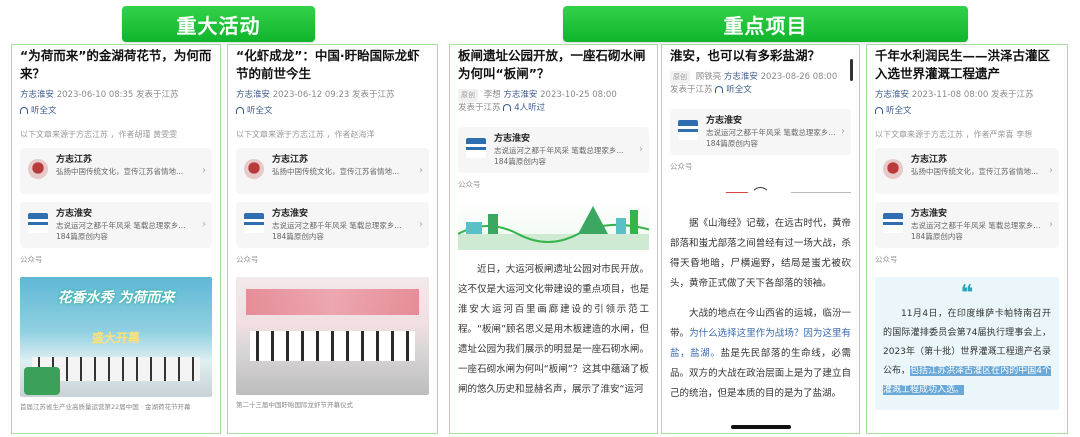  I want to click on quote-icon: ❝, so click(967, 293).